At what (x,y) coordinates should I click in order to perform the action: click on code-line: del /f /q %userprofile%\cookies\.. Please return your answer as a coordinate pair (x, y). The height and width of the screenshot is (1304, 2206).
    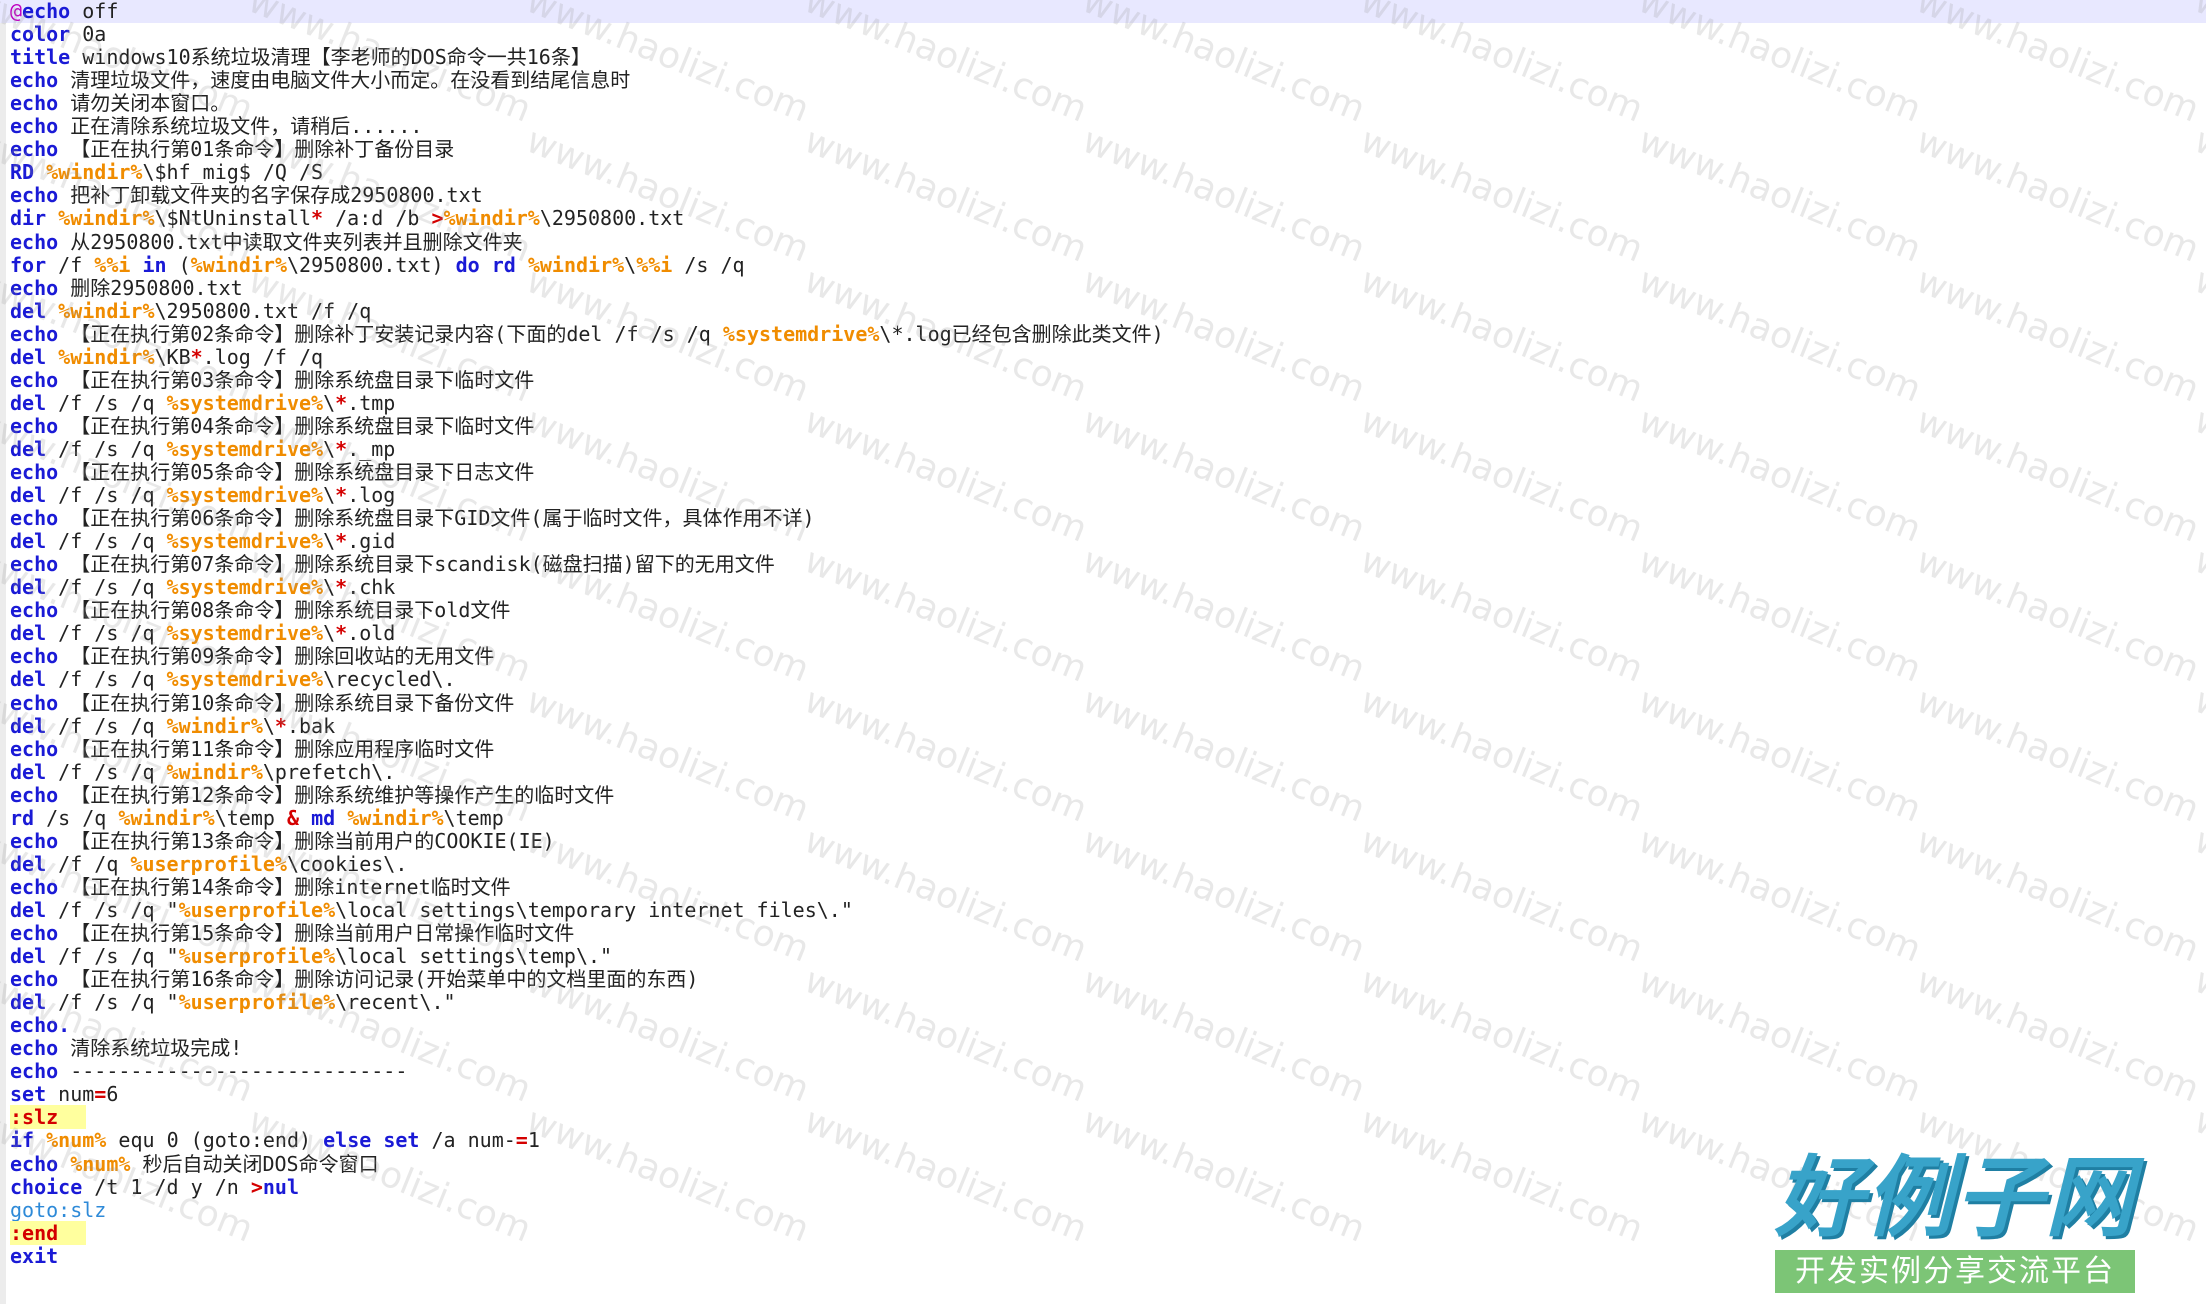
    Looking at the image, I should click on (1103, 864).